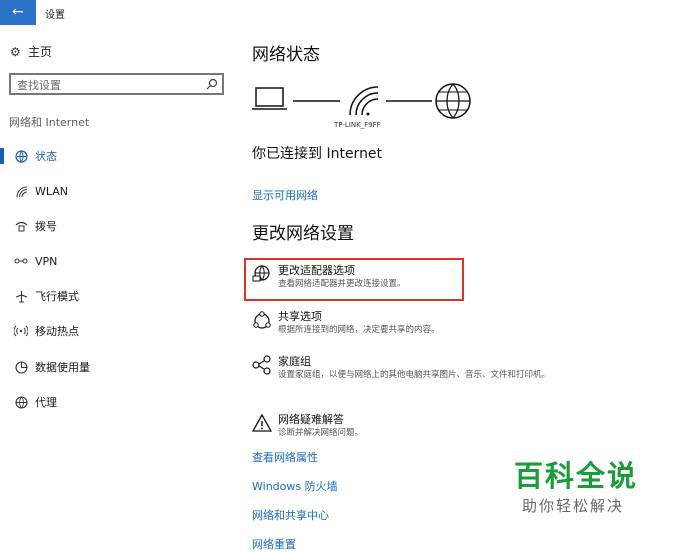  I want to click on search-placeholder: 查找设置, so click(39, 85).